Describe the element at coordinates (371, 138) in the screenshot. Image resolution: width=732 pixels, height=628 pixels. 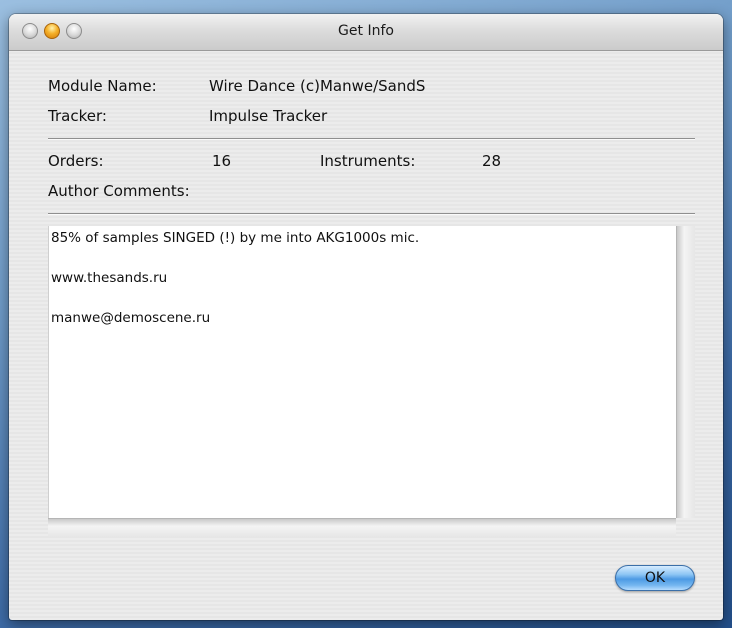
I see `separator-top` at that location.